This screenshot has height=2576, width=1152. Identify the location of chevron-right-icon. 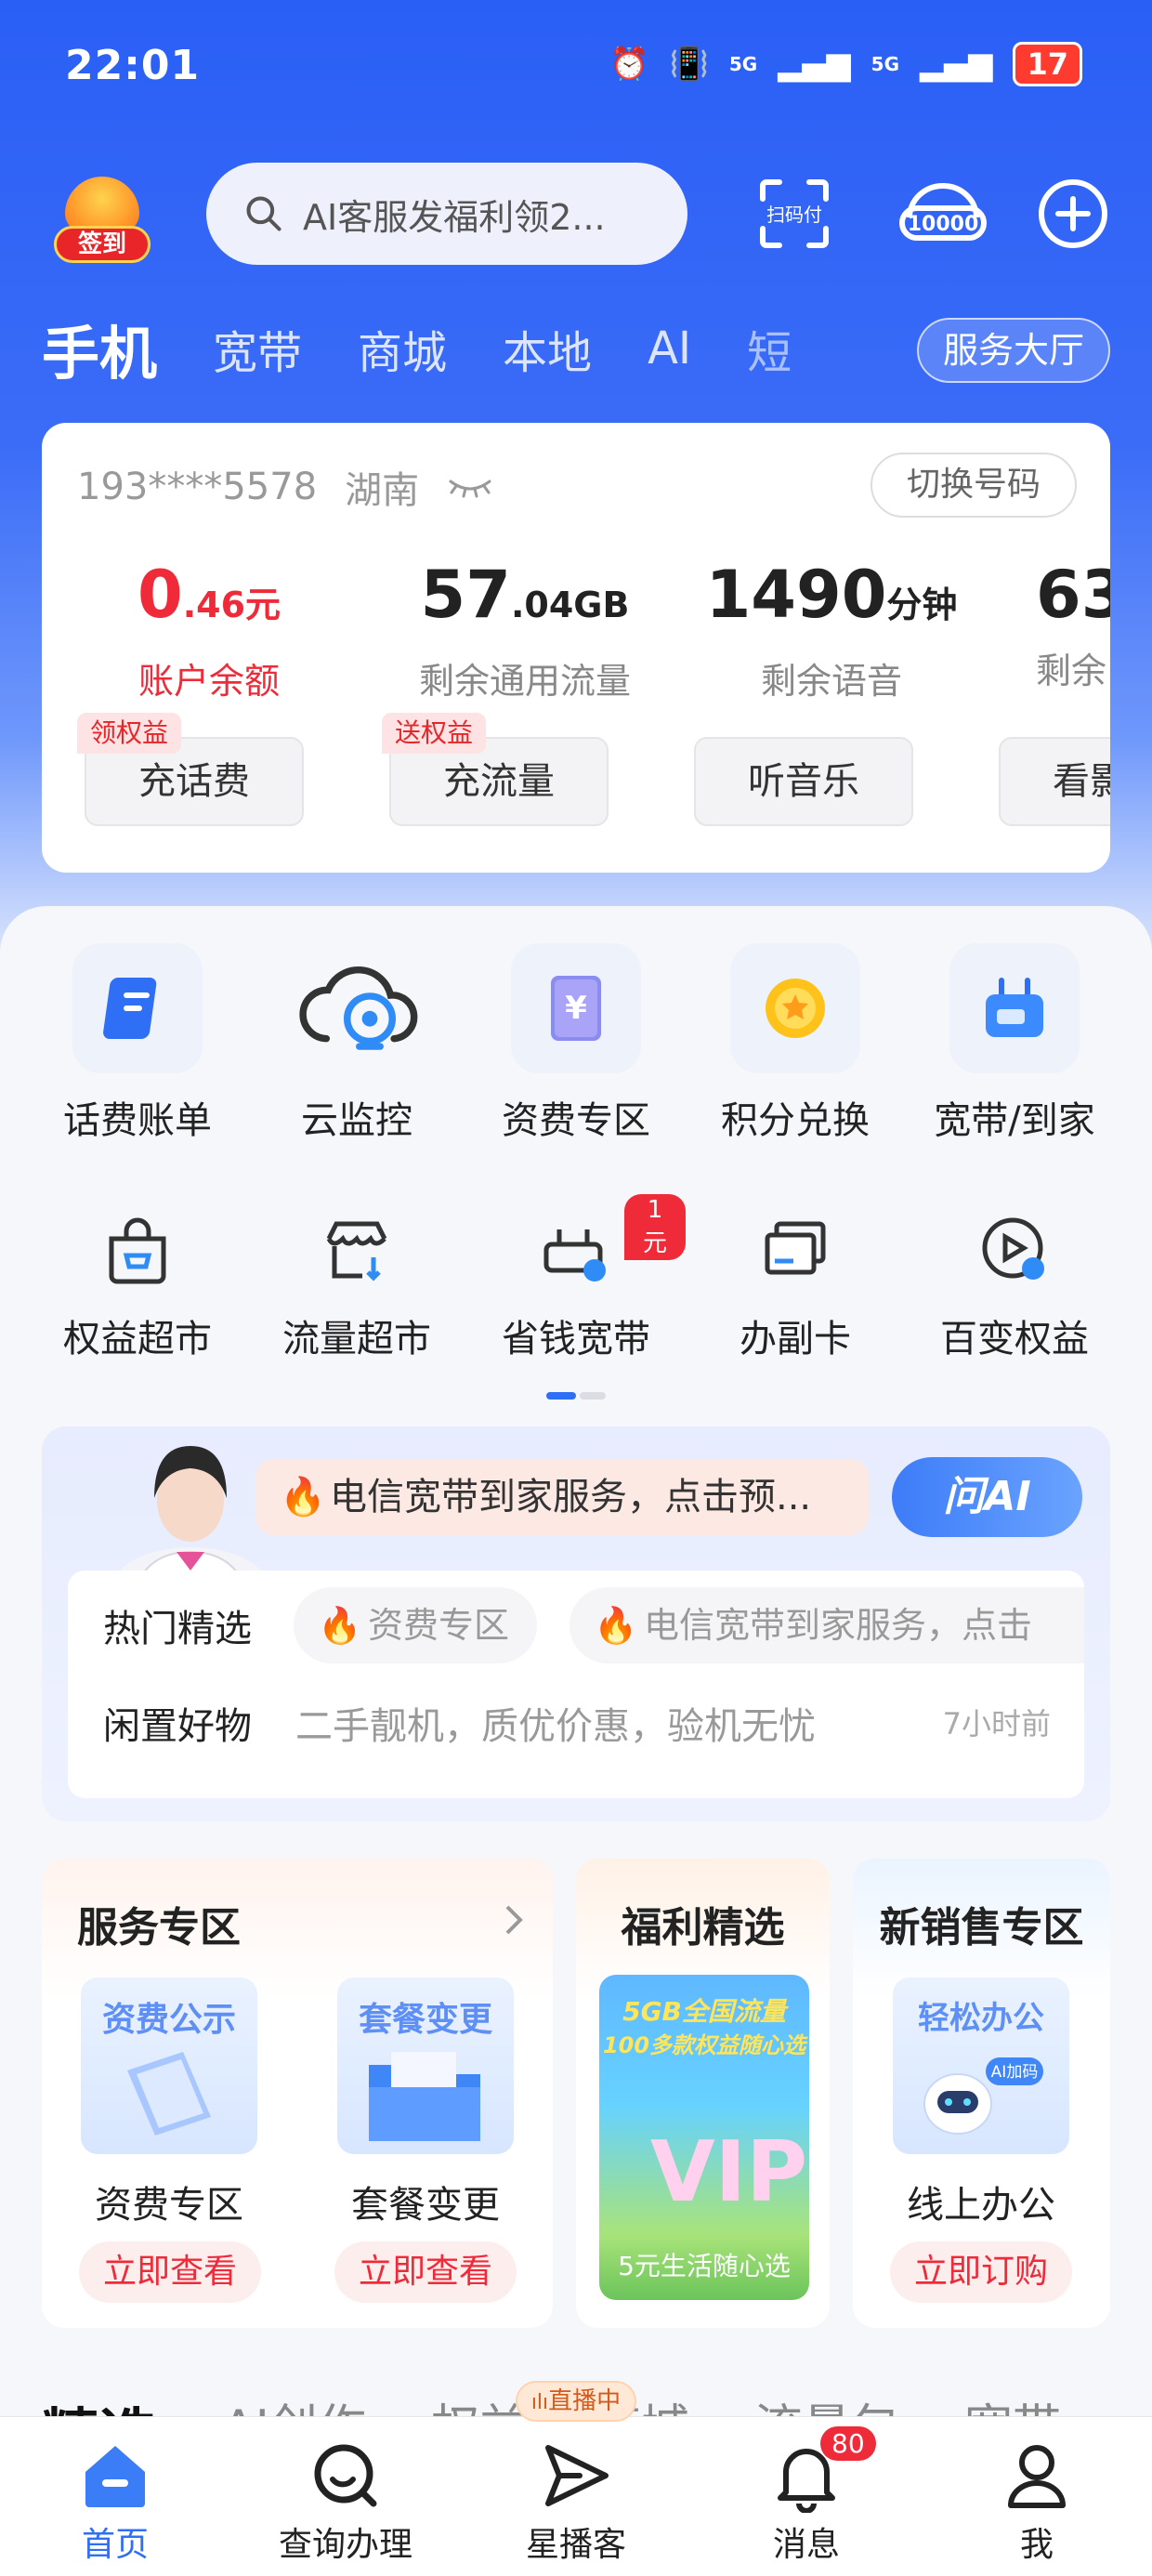
(514, 1920).